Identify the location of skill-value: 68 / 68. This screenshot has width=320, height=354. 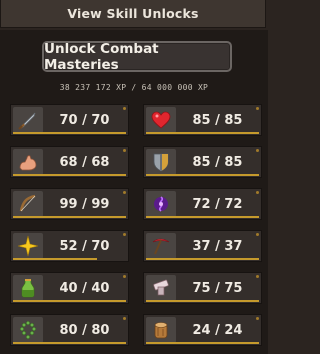
(84, 162).